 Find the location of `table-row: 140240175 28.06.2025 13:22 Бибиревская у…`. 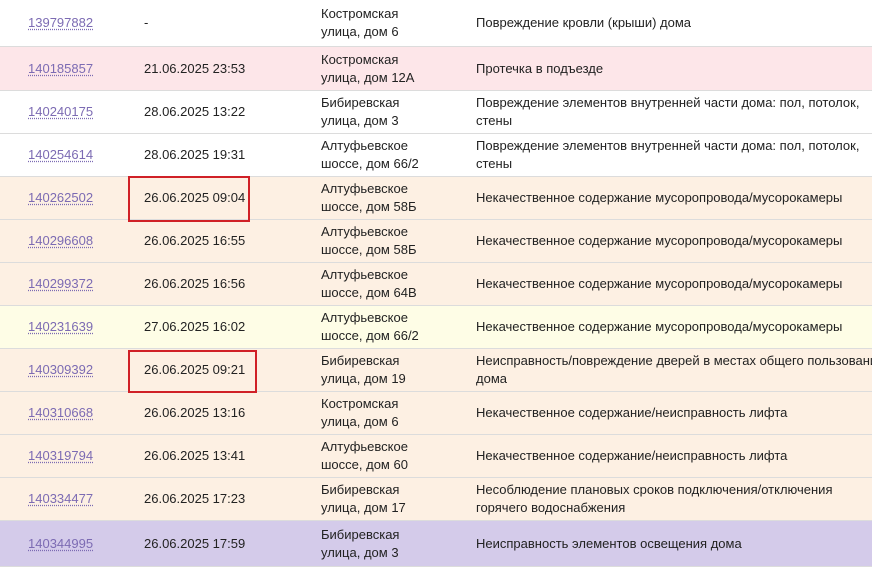

table-row: 140240175 28.06.2025 13:22 Бибиревская у… is located at coordinates (436, 112).